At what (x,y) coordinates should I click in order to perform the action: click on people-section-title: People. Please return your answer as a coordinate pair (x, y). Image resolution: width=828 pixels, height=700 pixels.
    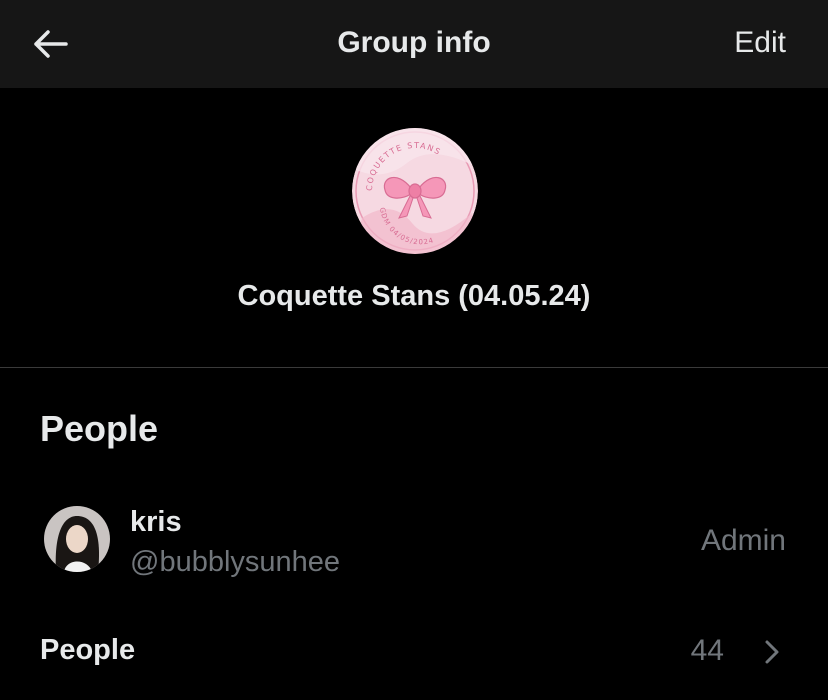
    Looking at the image, I should click on (99, 428).